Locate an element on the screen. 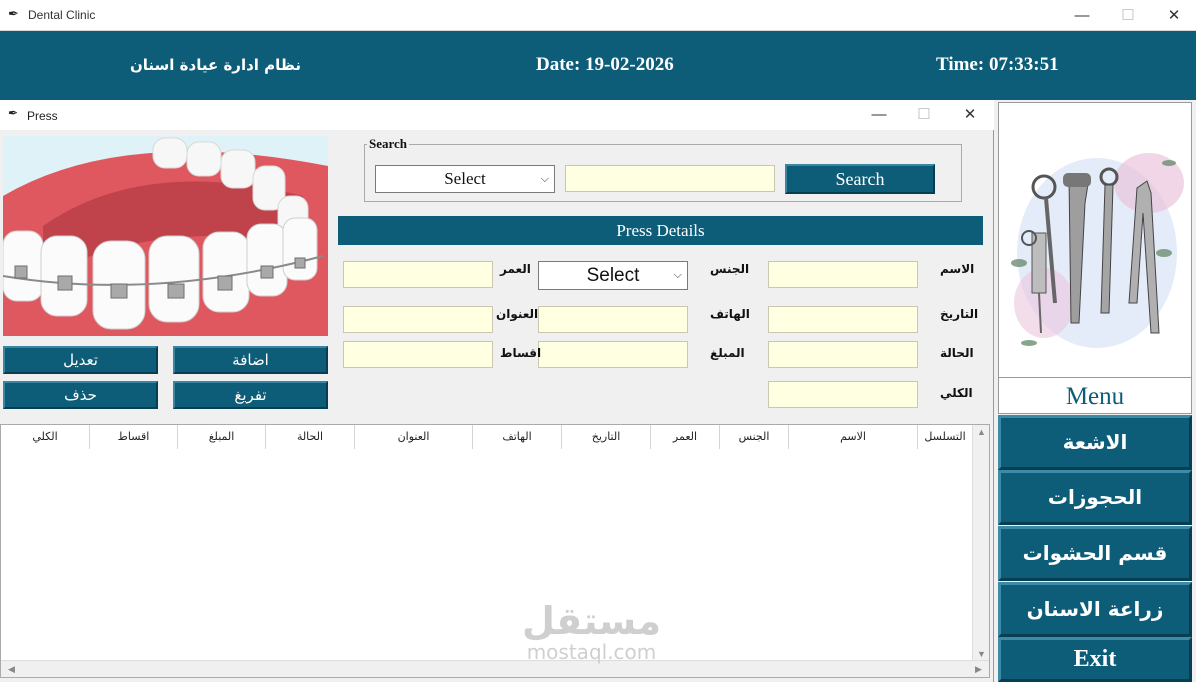 The image size is (1196, 682). watermark-arabic: مستقل is located at coordinates (591, 621).